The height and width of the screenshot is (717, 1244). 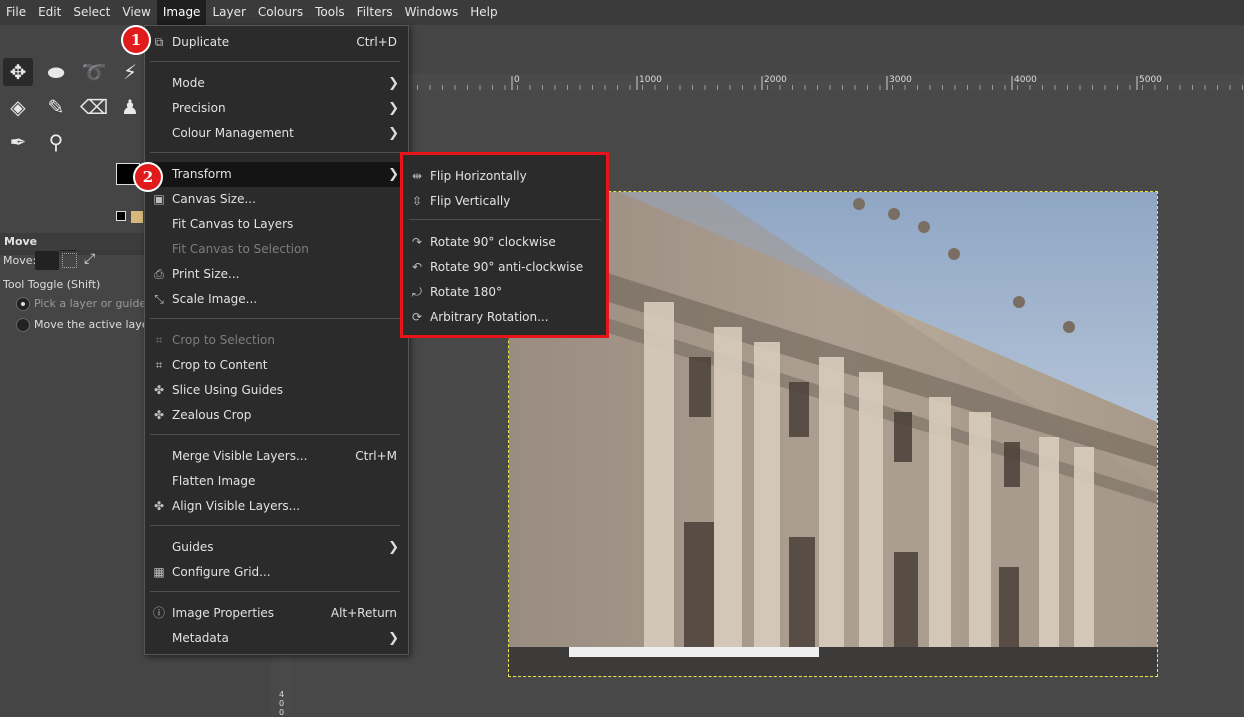 What do you see at coordinates (136, 12) in the screenshot?
I see `menu-view: View` at bounding box center [136, 12].